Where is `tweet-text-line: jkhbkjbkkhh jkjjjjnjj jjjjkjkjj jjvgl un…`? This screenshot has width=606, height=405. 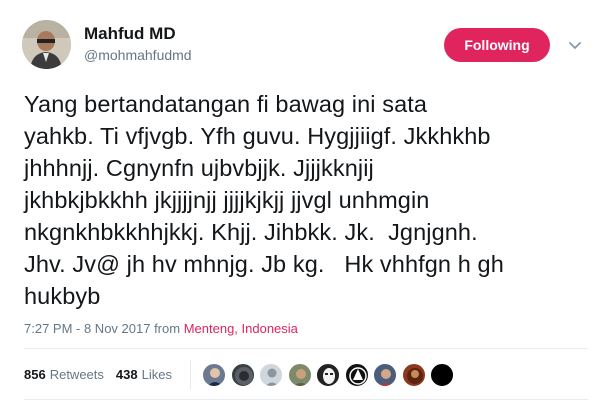 tweet-text-line: jkhbkjbkkhh jkjjjjnjj jjjjkjkjj jjvgl un… is located at coordinates (227, 200).